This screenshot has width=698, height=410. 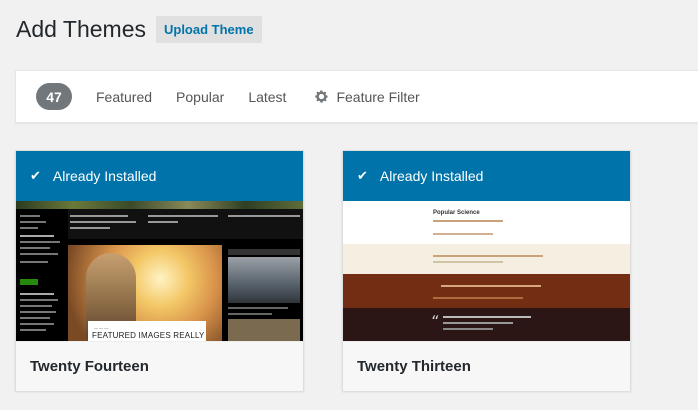 What do you see at coordinates (54, 96) in the screenshot?
I see `theme-count-badge: 47` at bounding box center [54, 96].